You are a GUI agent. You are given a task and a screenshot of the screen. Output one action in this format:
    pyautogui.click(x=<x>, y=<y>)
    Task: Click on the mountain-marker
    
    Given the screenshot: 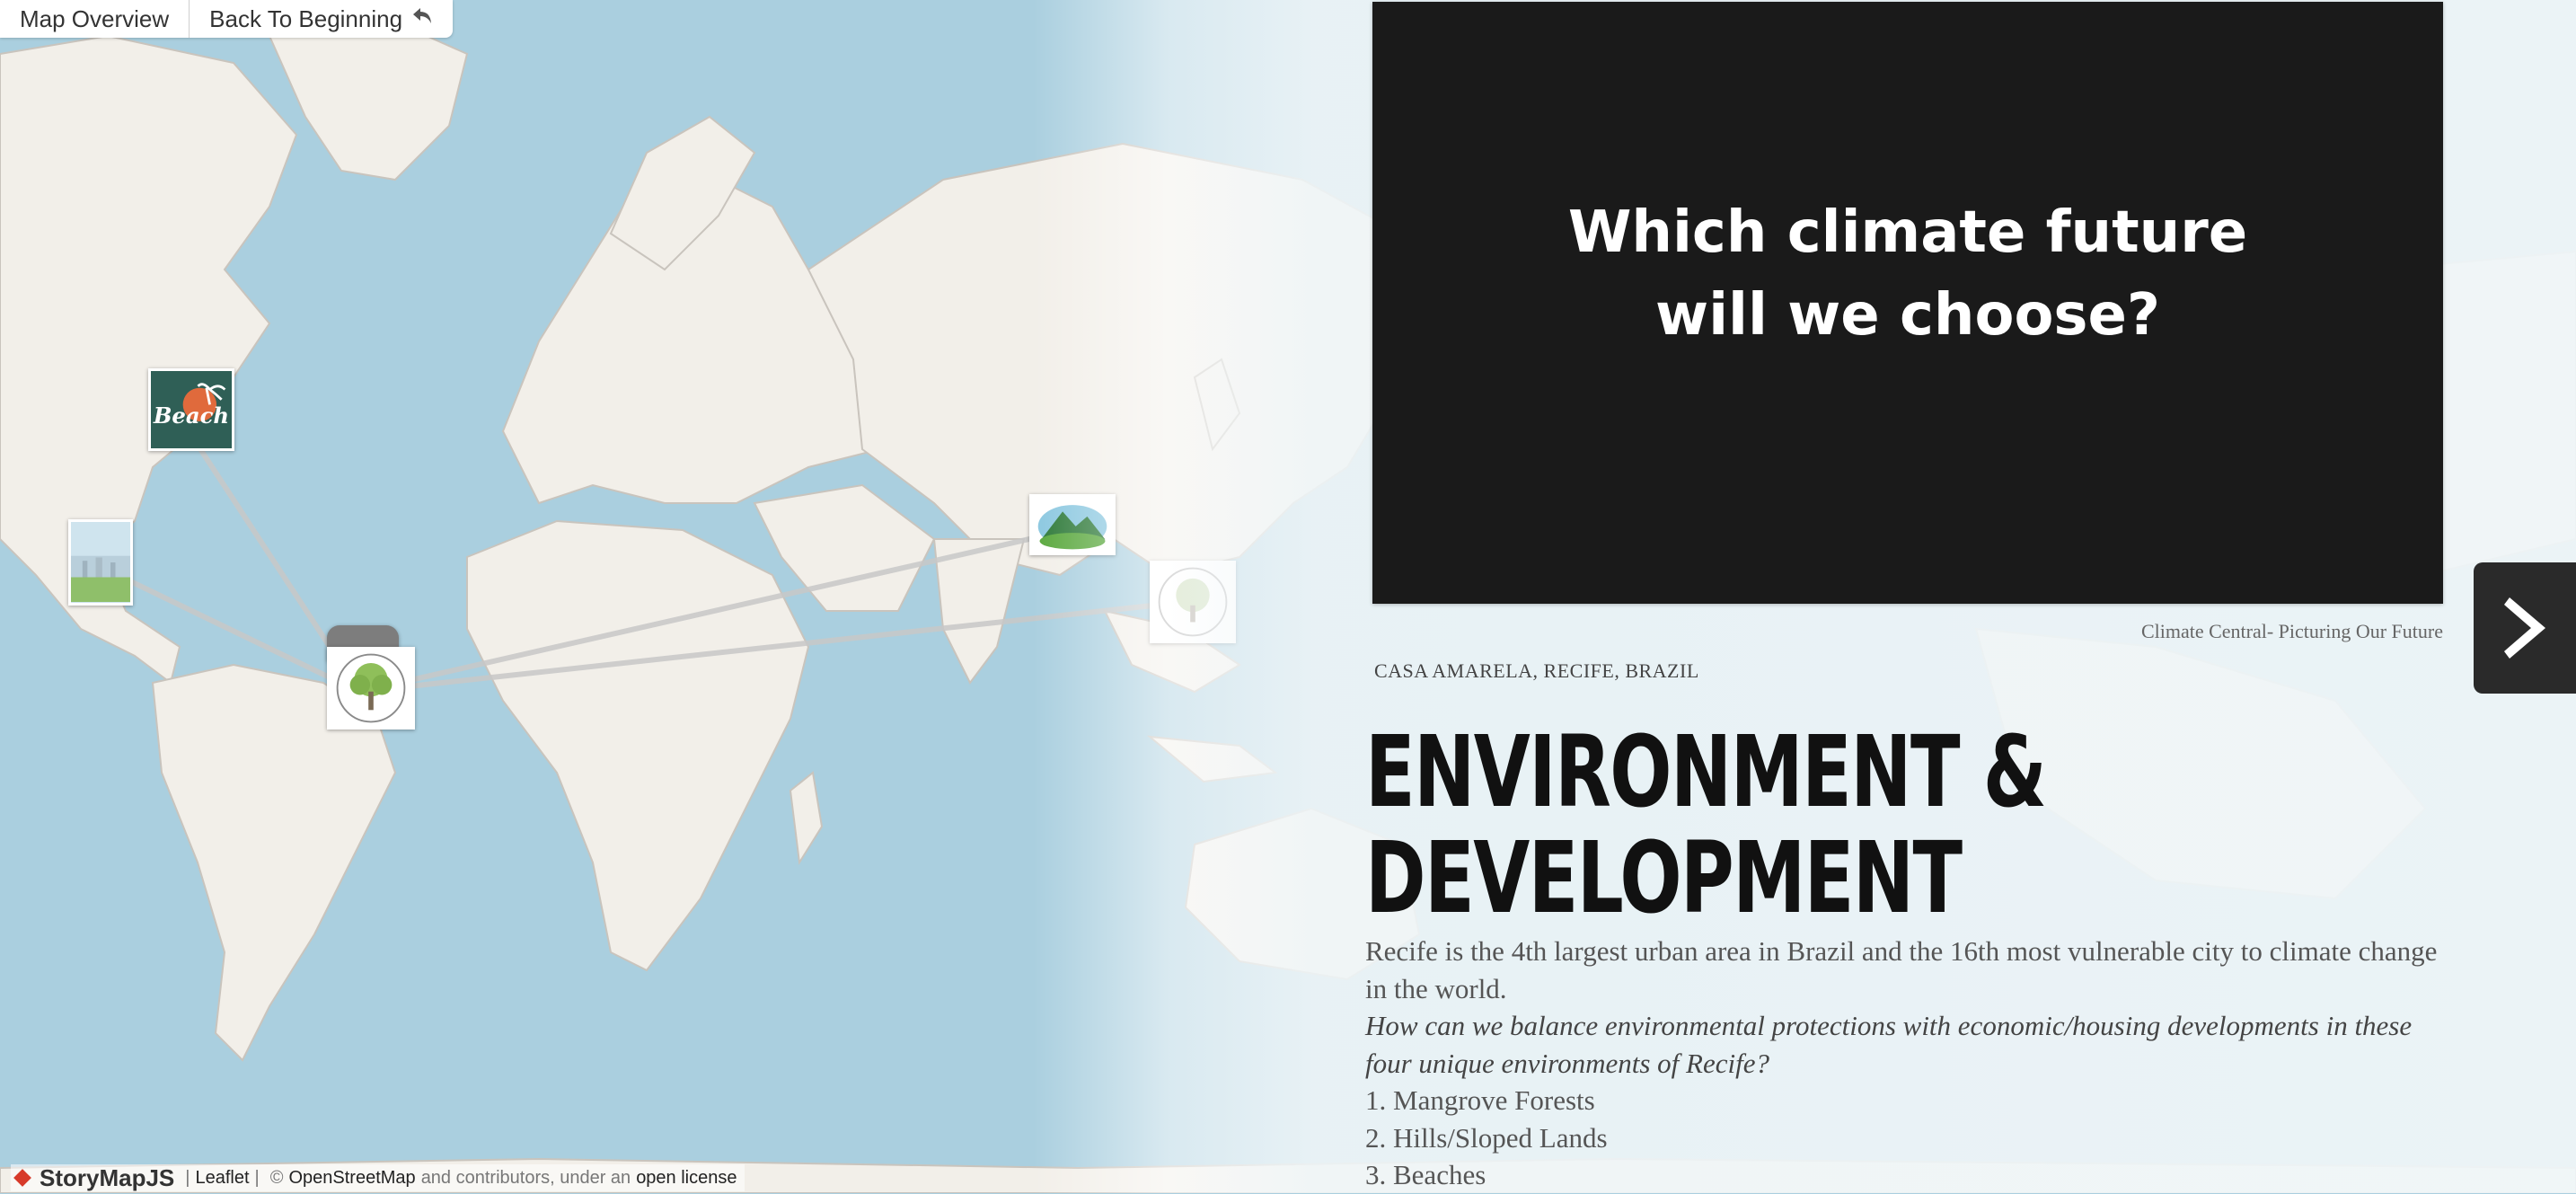 What is the action you would take?
    pyautogui.click(x=1072, y=524)
    